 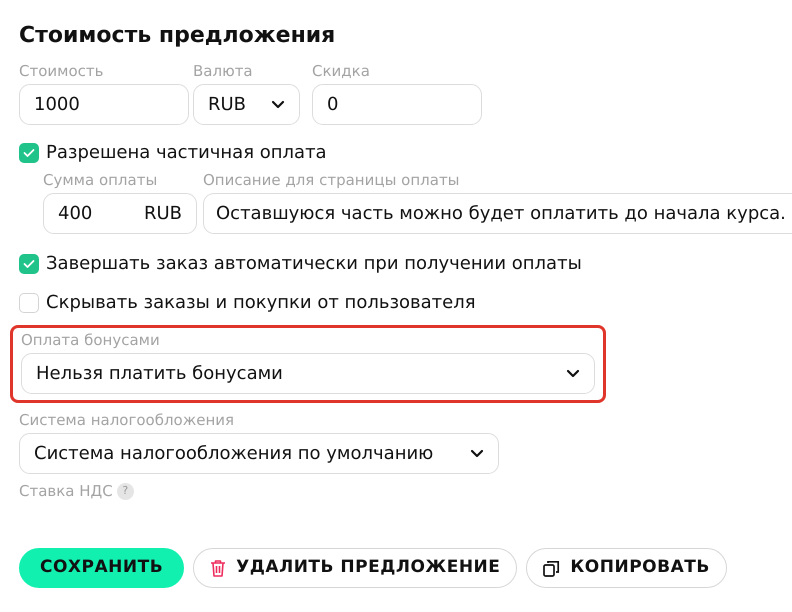 What do you see at coordinates (223, 71) in the screenshot?
I see `field-label: Валюта` at bounding box center [223, 71].